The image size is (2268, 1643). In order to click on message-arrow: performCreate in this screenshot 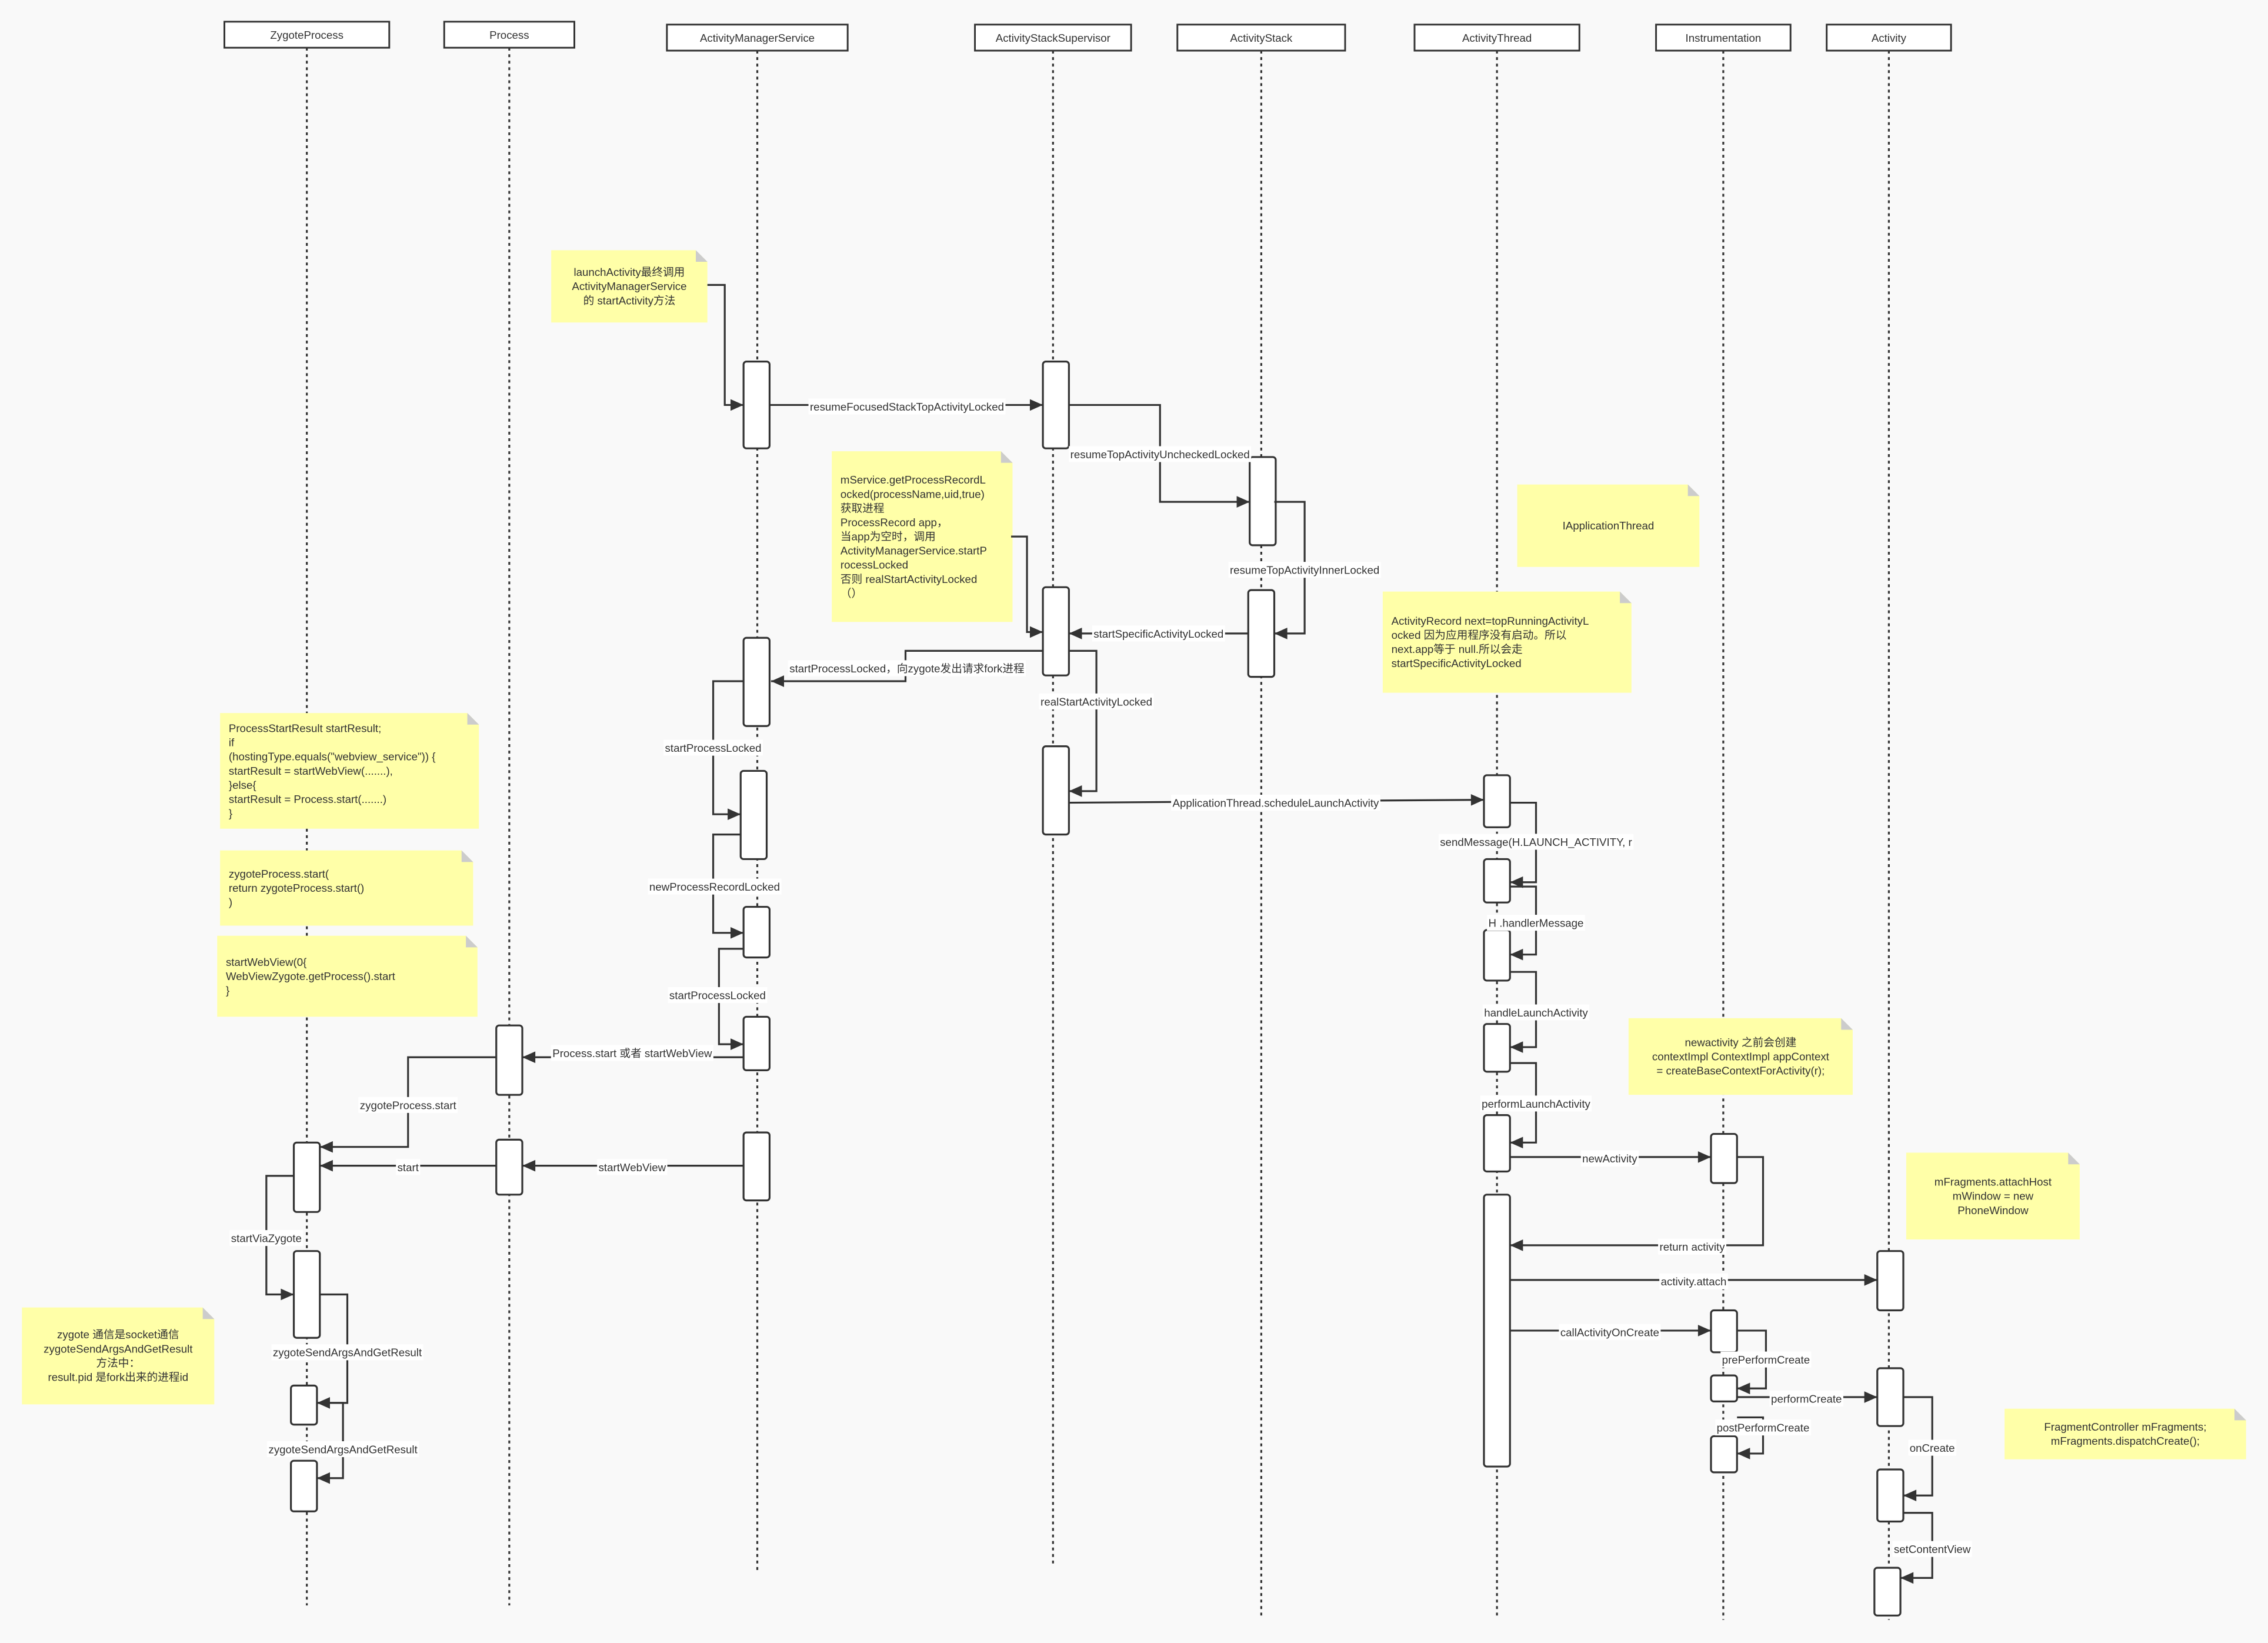, I will do `click(1807, 1398)`.